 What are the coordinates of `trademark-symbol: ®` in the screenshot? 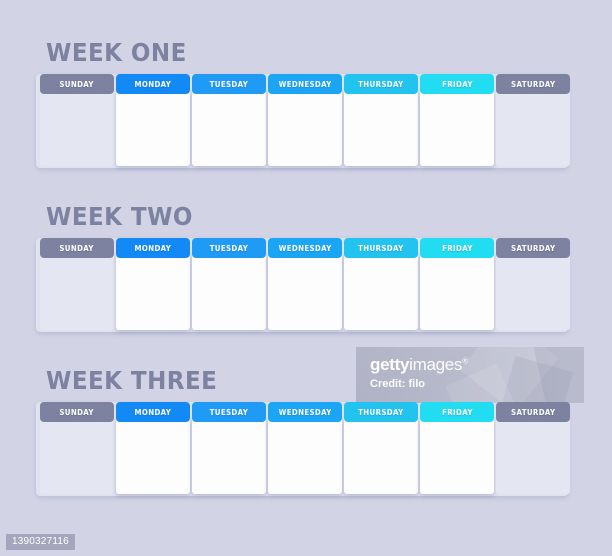 It's located at (465, 361).